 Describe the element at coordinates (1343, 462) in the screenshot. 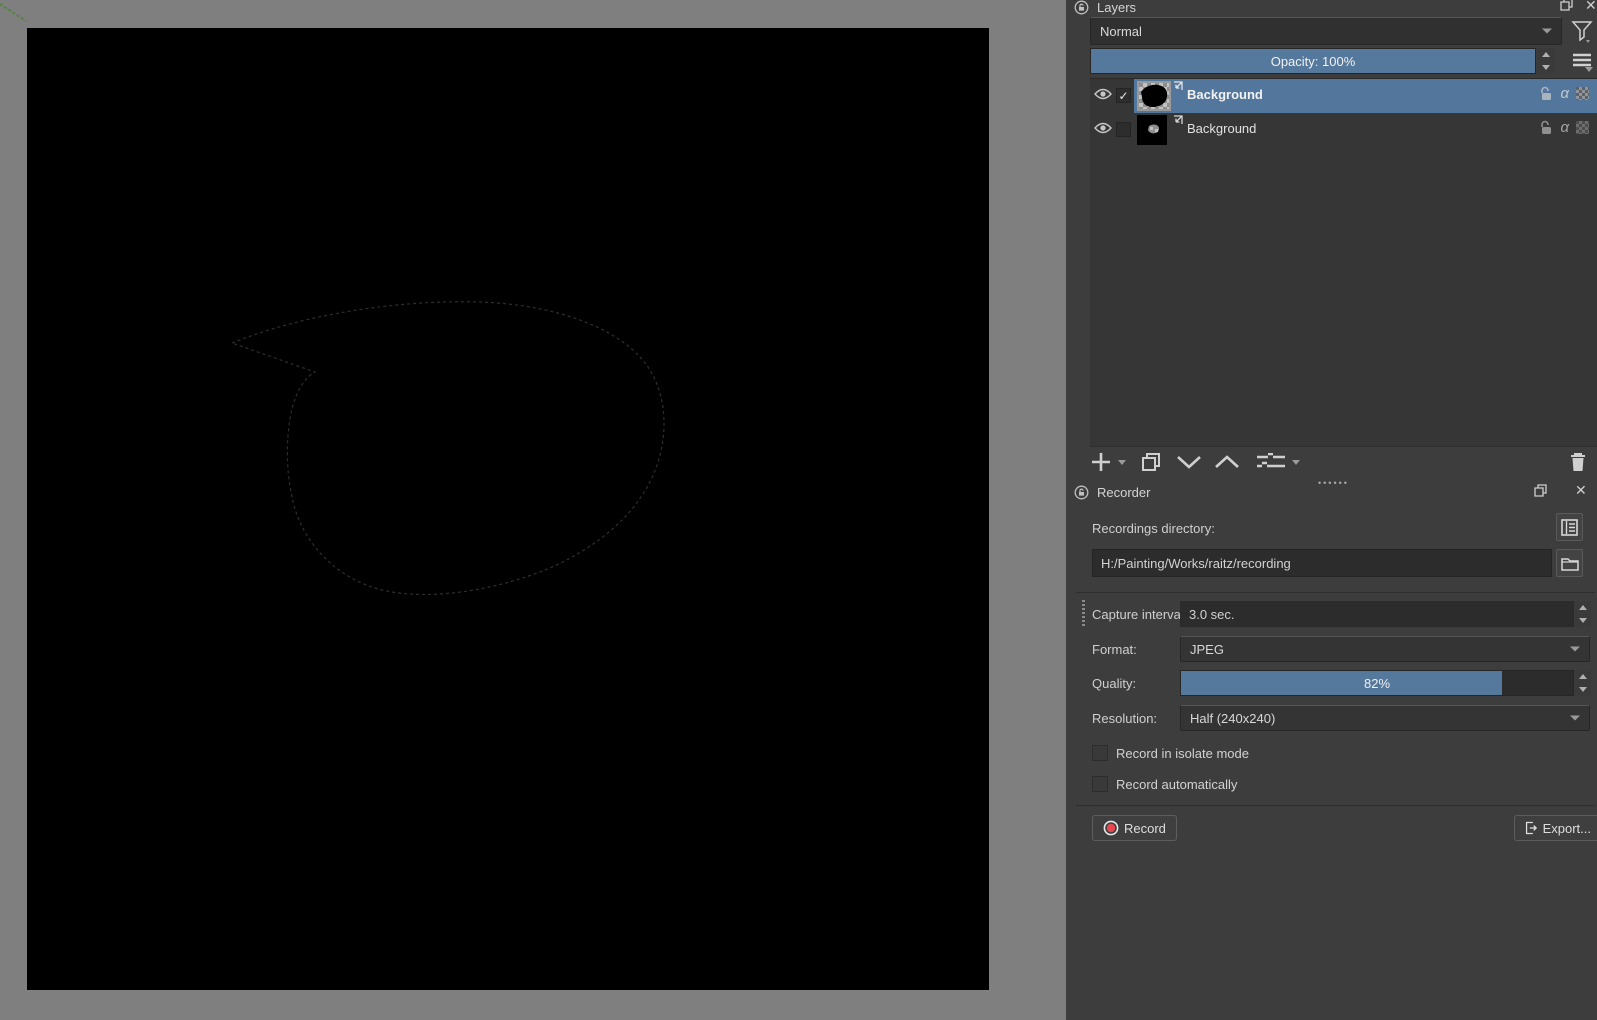

I see `layers-toolbar` at that location.